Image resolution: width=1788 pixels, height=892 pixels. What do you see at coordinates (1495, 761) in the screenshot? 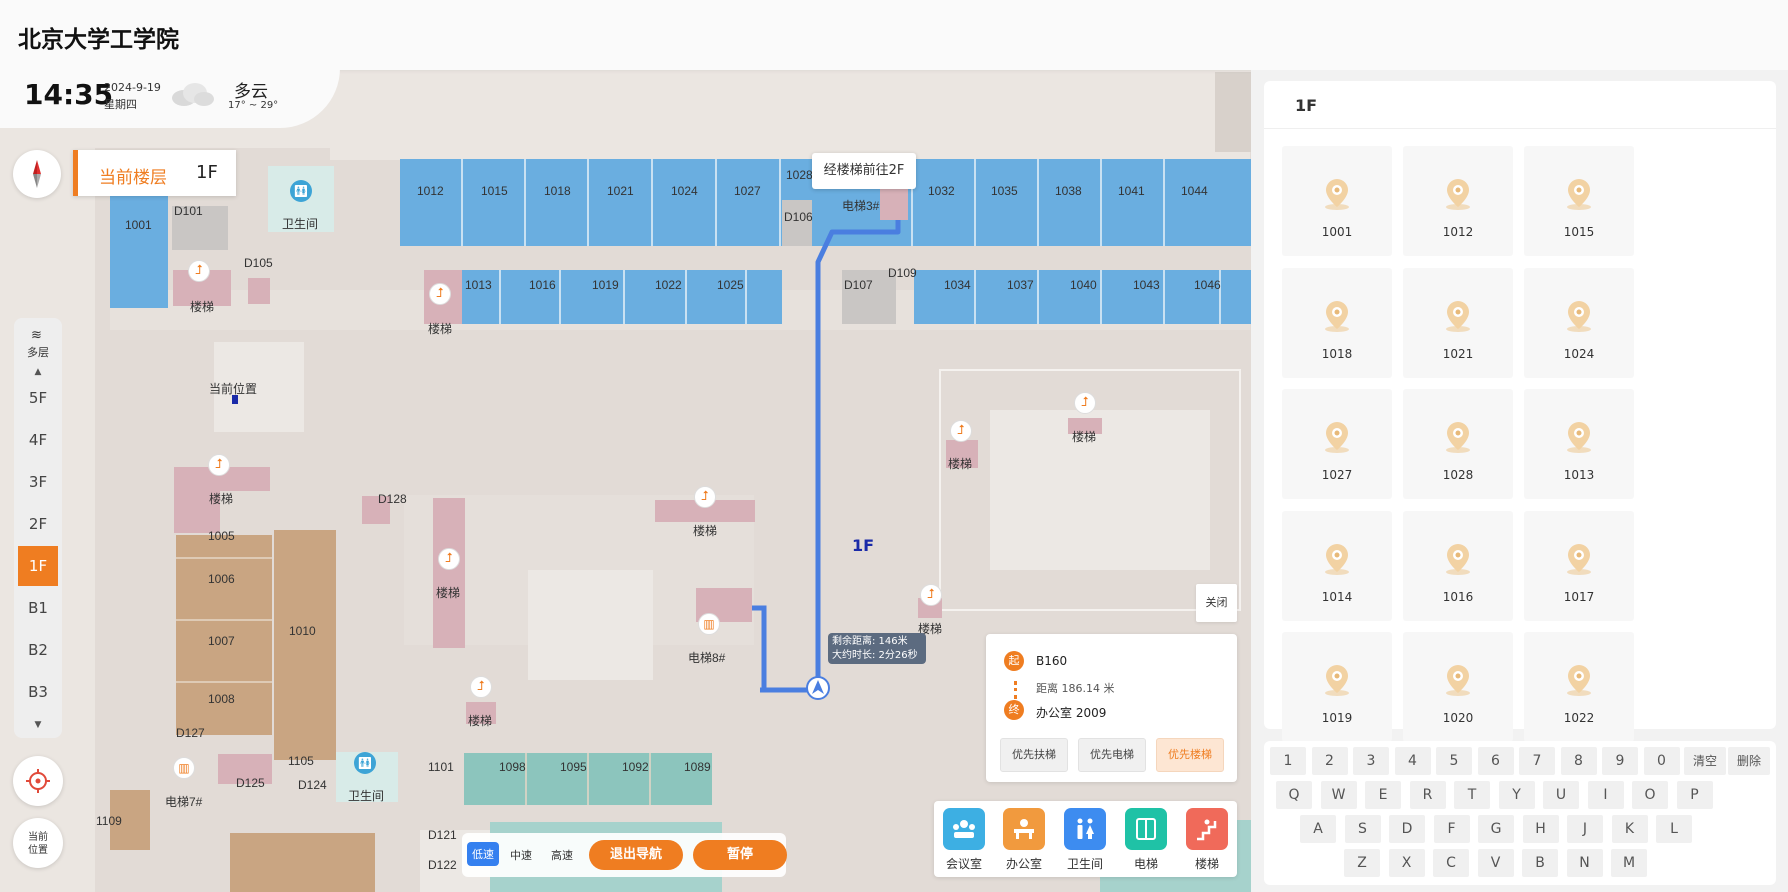
I see `keyboard-key: 6` at bounding box center [1495, 761].